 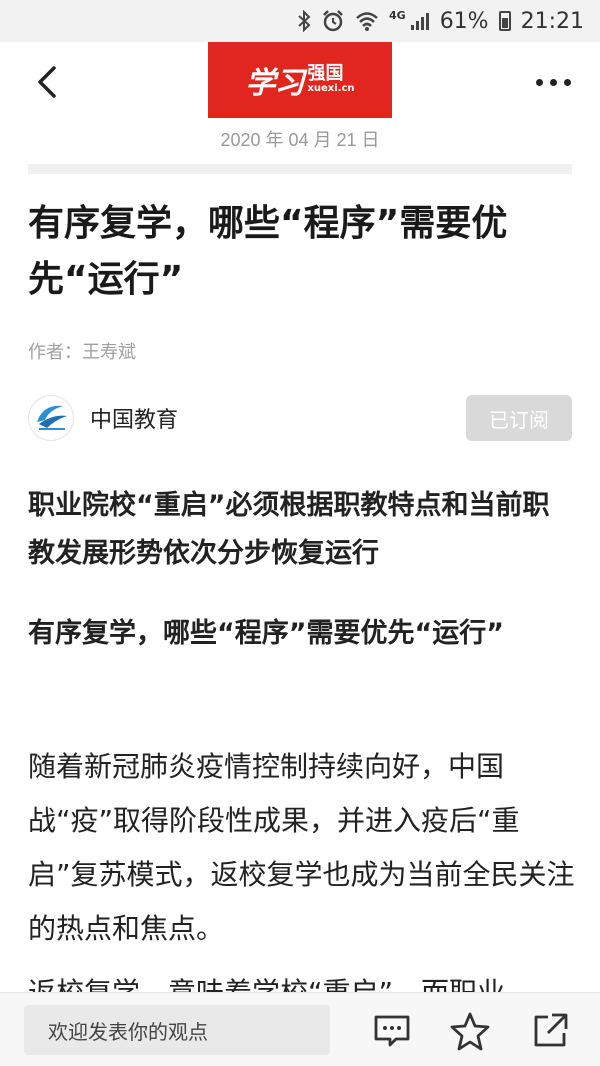 I want to click on source-logo-icon, so click(x=52, y=417).